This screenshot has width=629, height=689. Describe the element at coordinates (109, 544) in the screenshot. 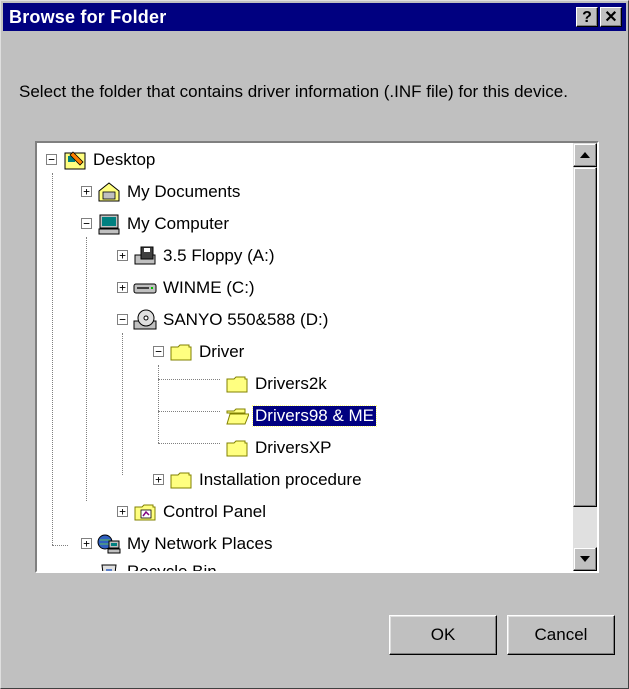

I see `network-places-icon` at that location.